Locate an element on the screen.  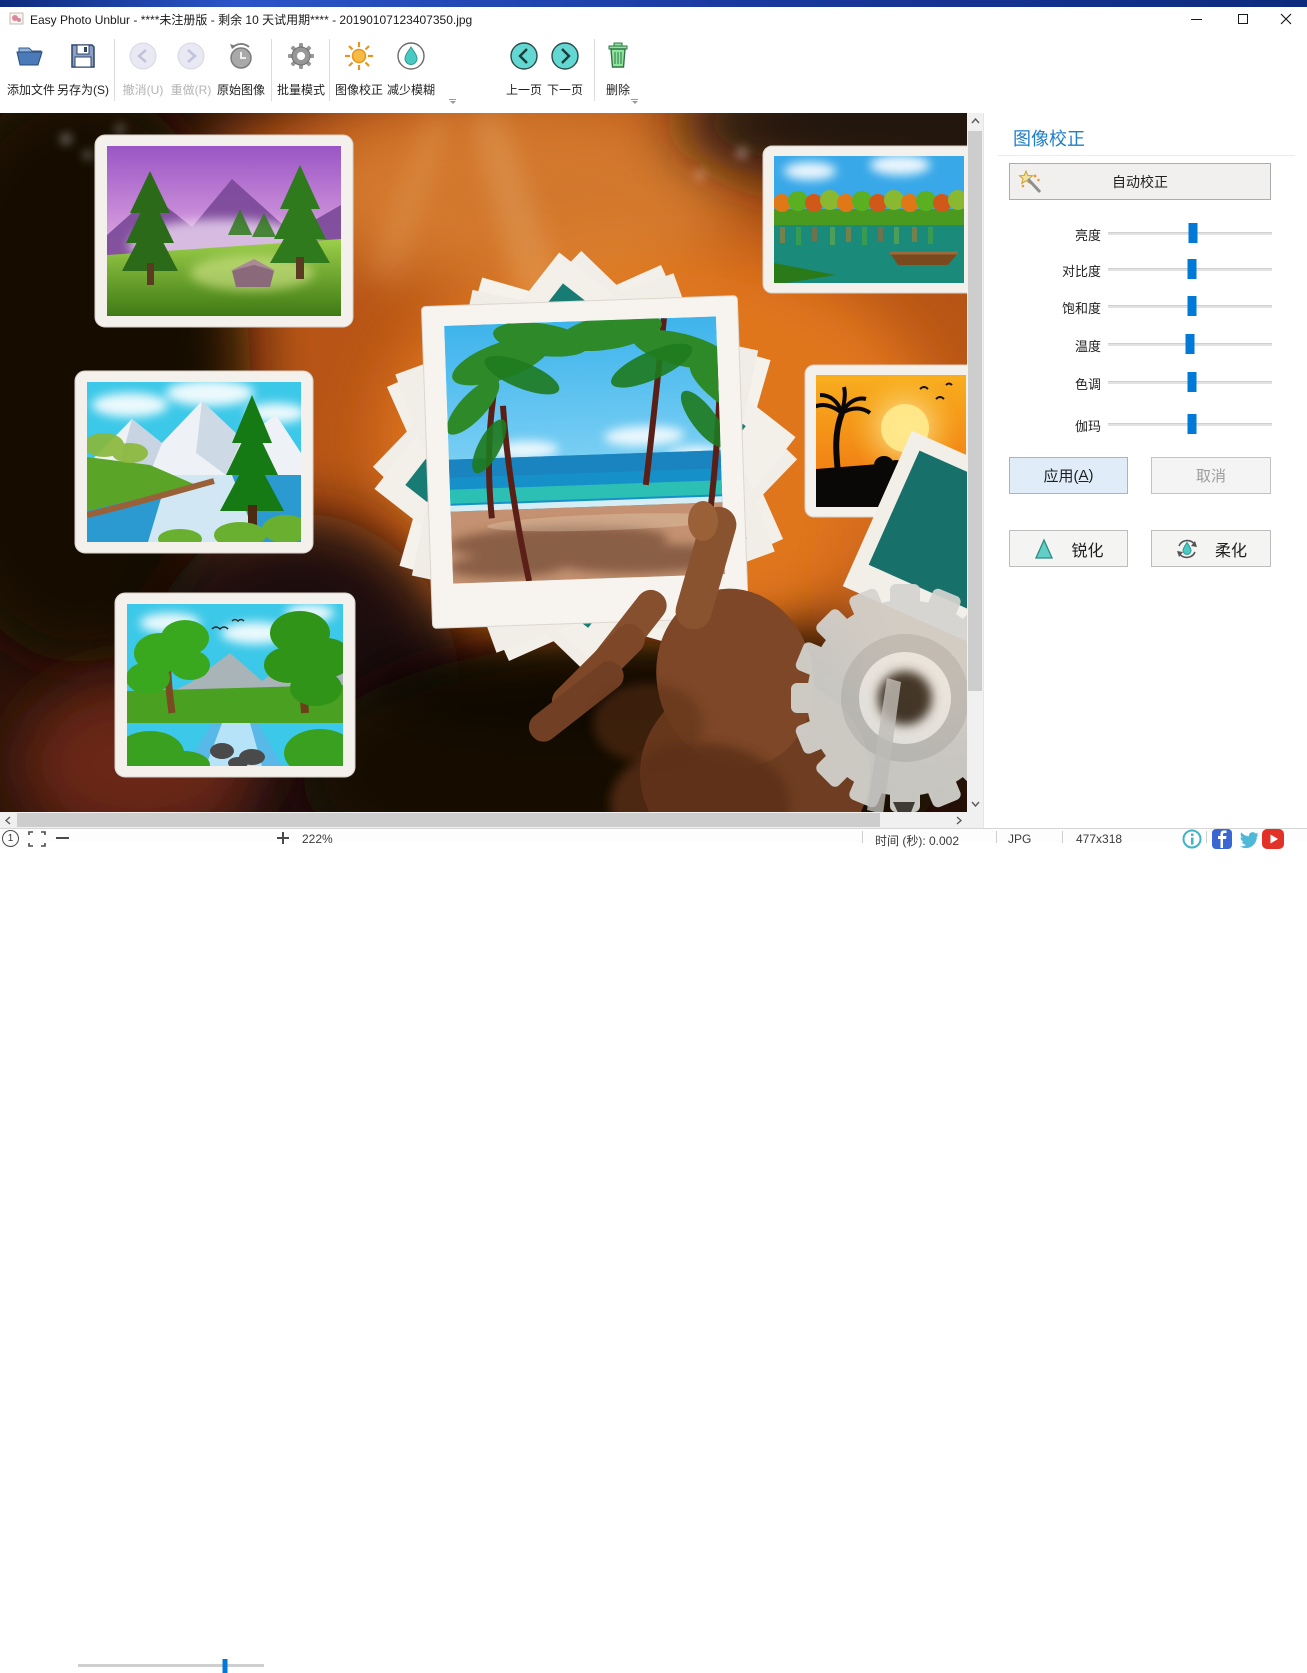
sharpen-button: 锐化 is located at coordinates (1068, 548).